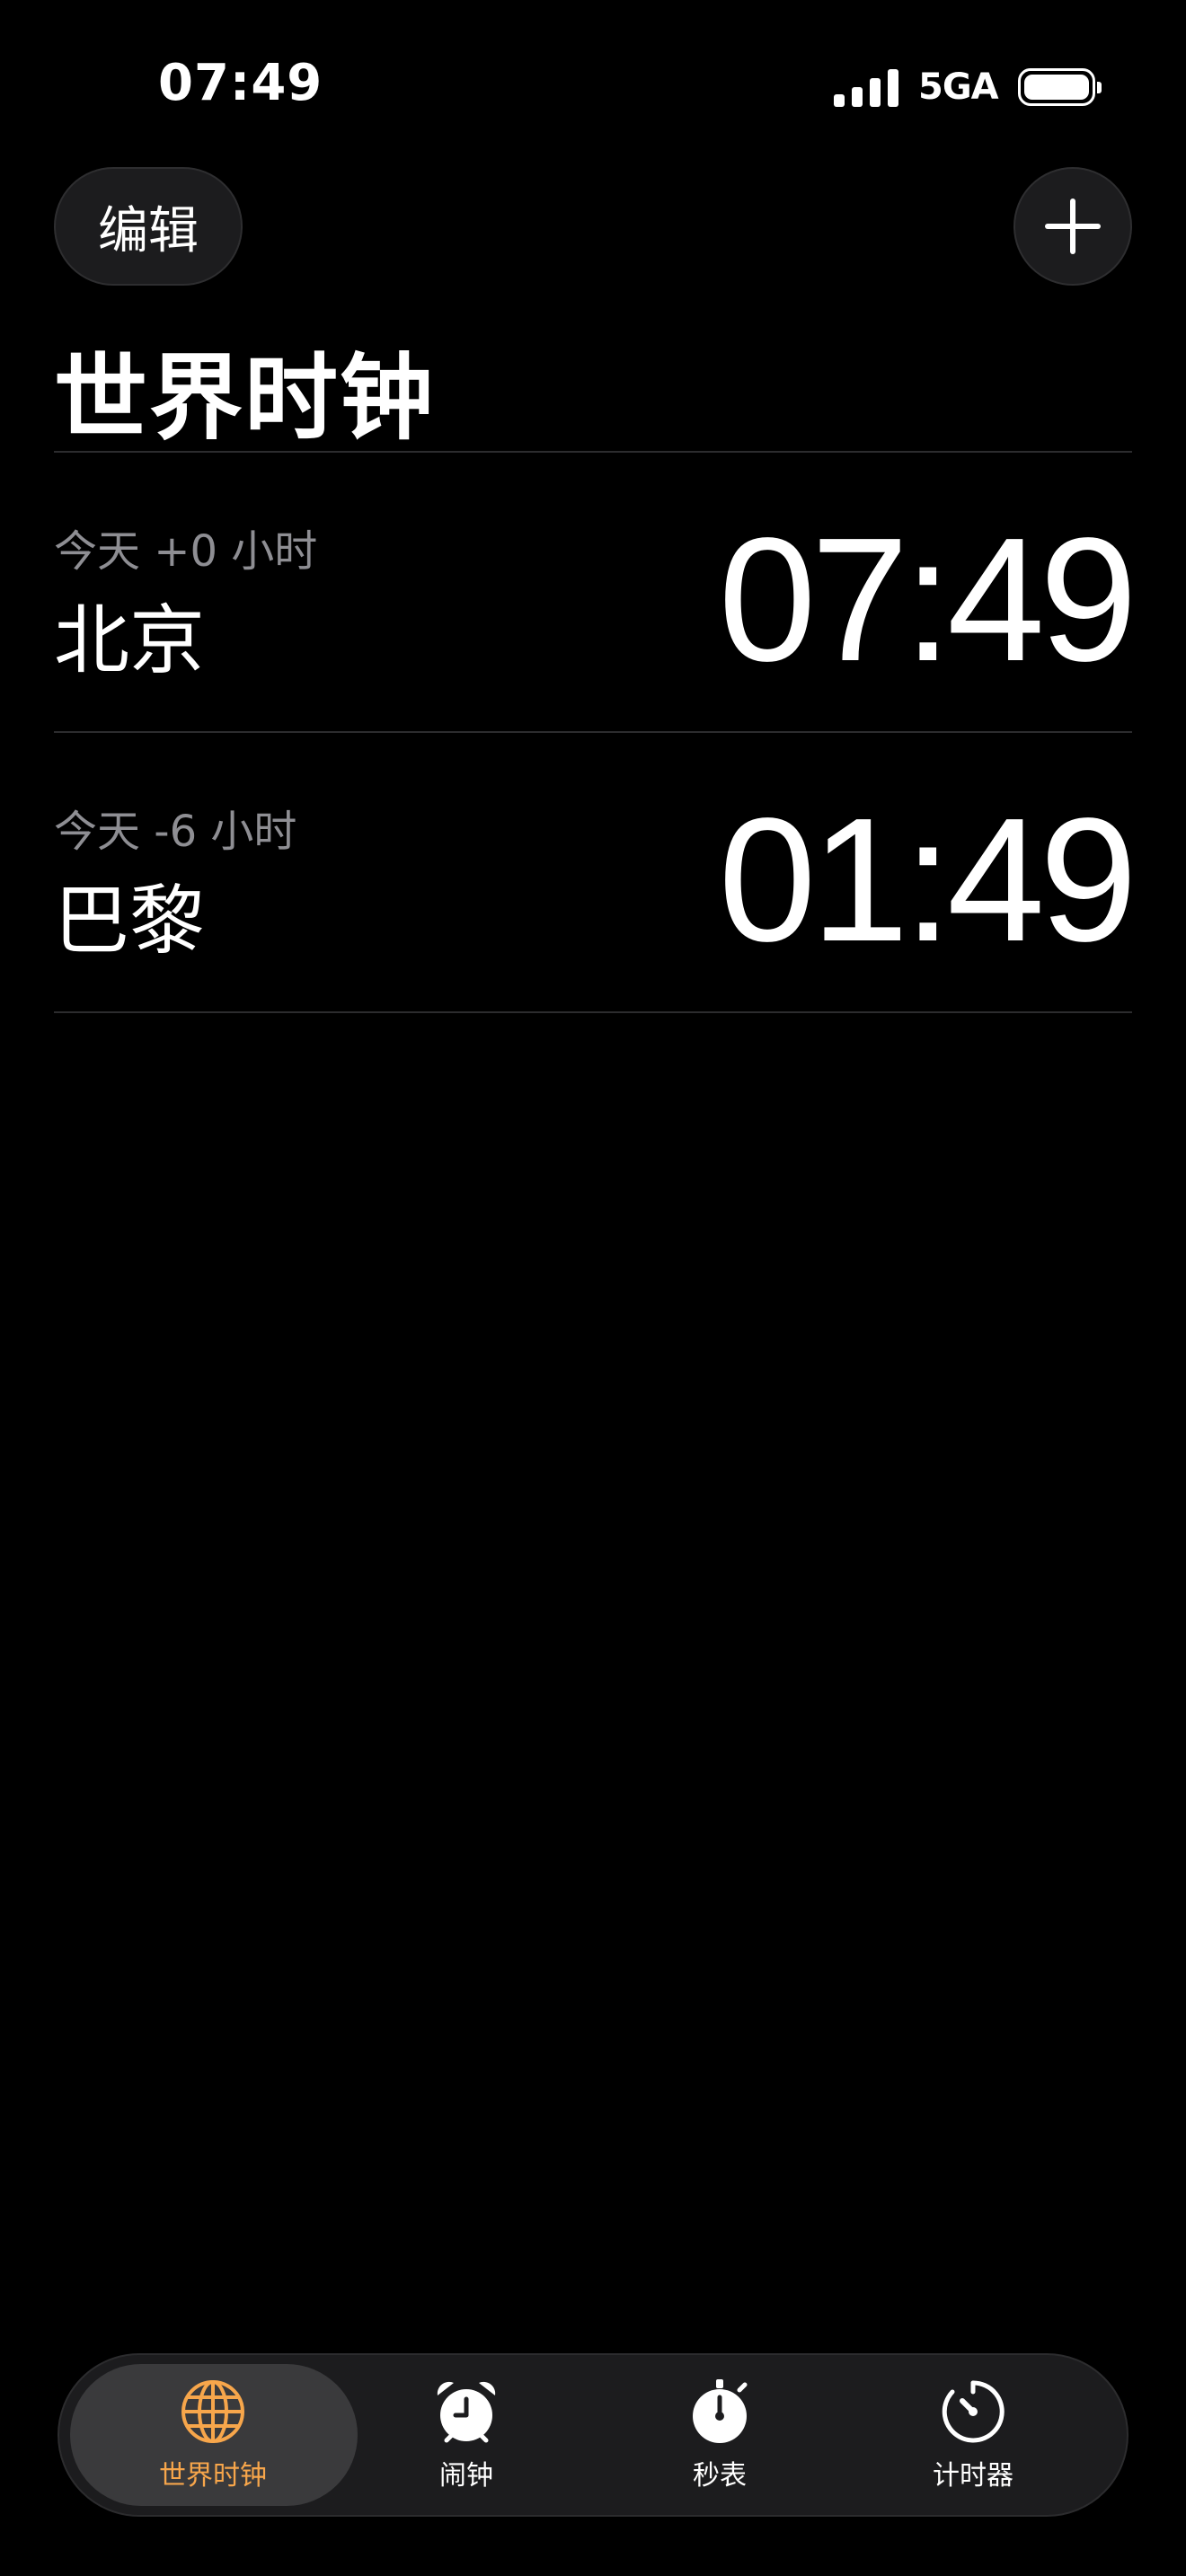  I want to click on add-button, so click(1072, 226).